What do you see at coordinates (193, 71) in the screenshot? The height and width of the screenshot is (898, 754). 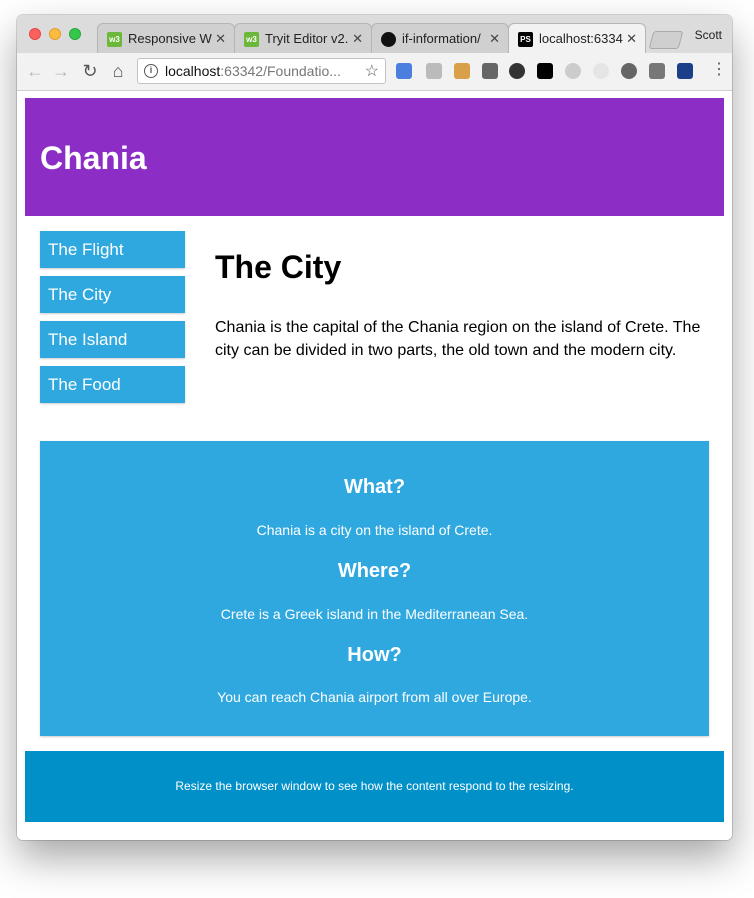 I see `url-host: localhost` at bounding box center [193, 71].